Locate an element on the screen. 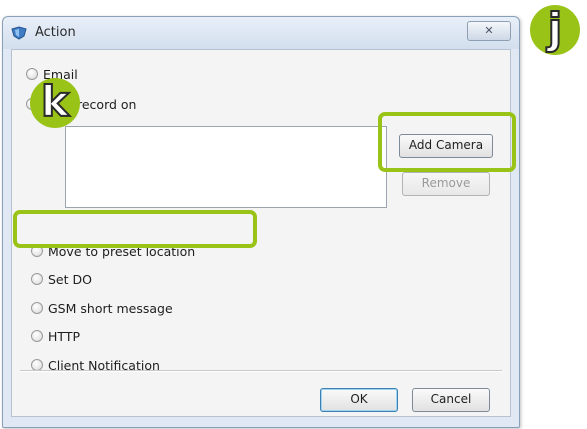 Image resolution: width=587 pixels, height=429 pixels. option-gsm: GSM short message is located at coordinates (102, 308).